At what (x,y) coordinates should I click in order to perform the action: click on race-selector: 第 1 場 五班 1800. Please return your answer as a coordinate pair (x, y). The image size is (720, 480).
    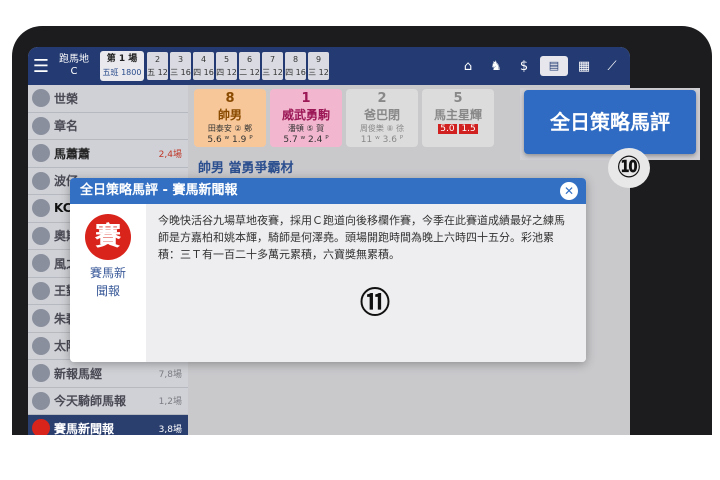
    Looking at the image, I should click on (122, 66).